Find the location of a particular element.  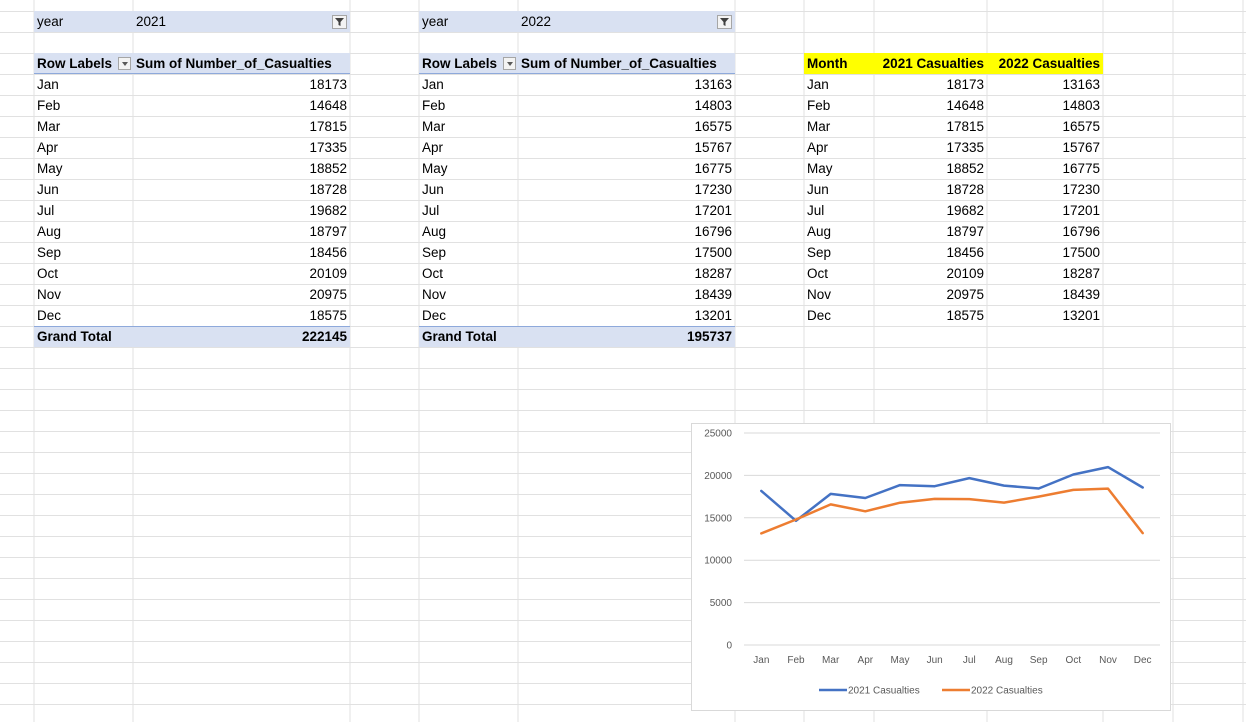

y-tick-label: 10000 is located at coordinates (718, 561).